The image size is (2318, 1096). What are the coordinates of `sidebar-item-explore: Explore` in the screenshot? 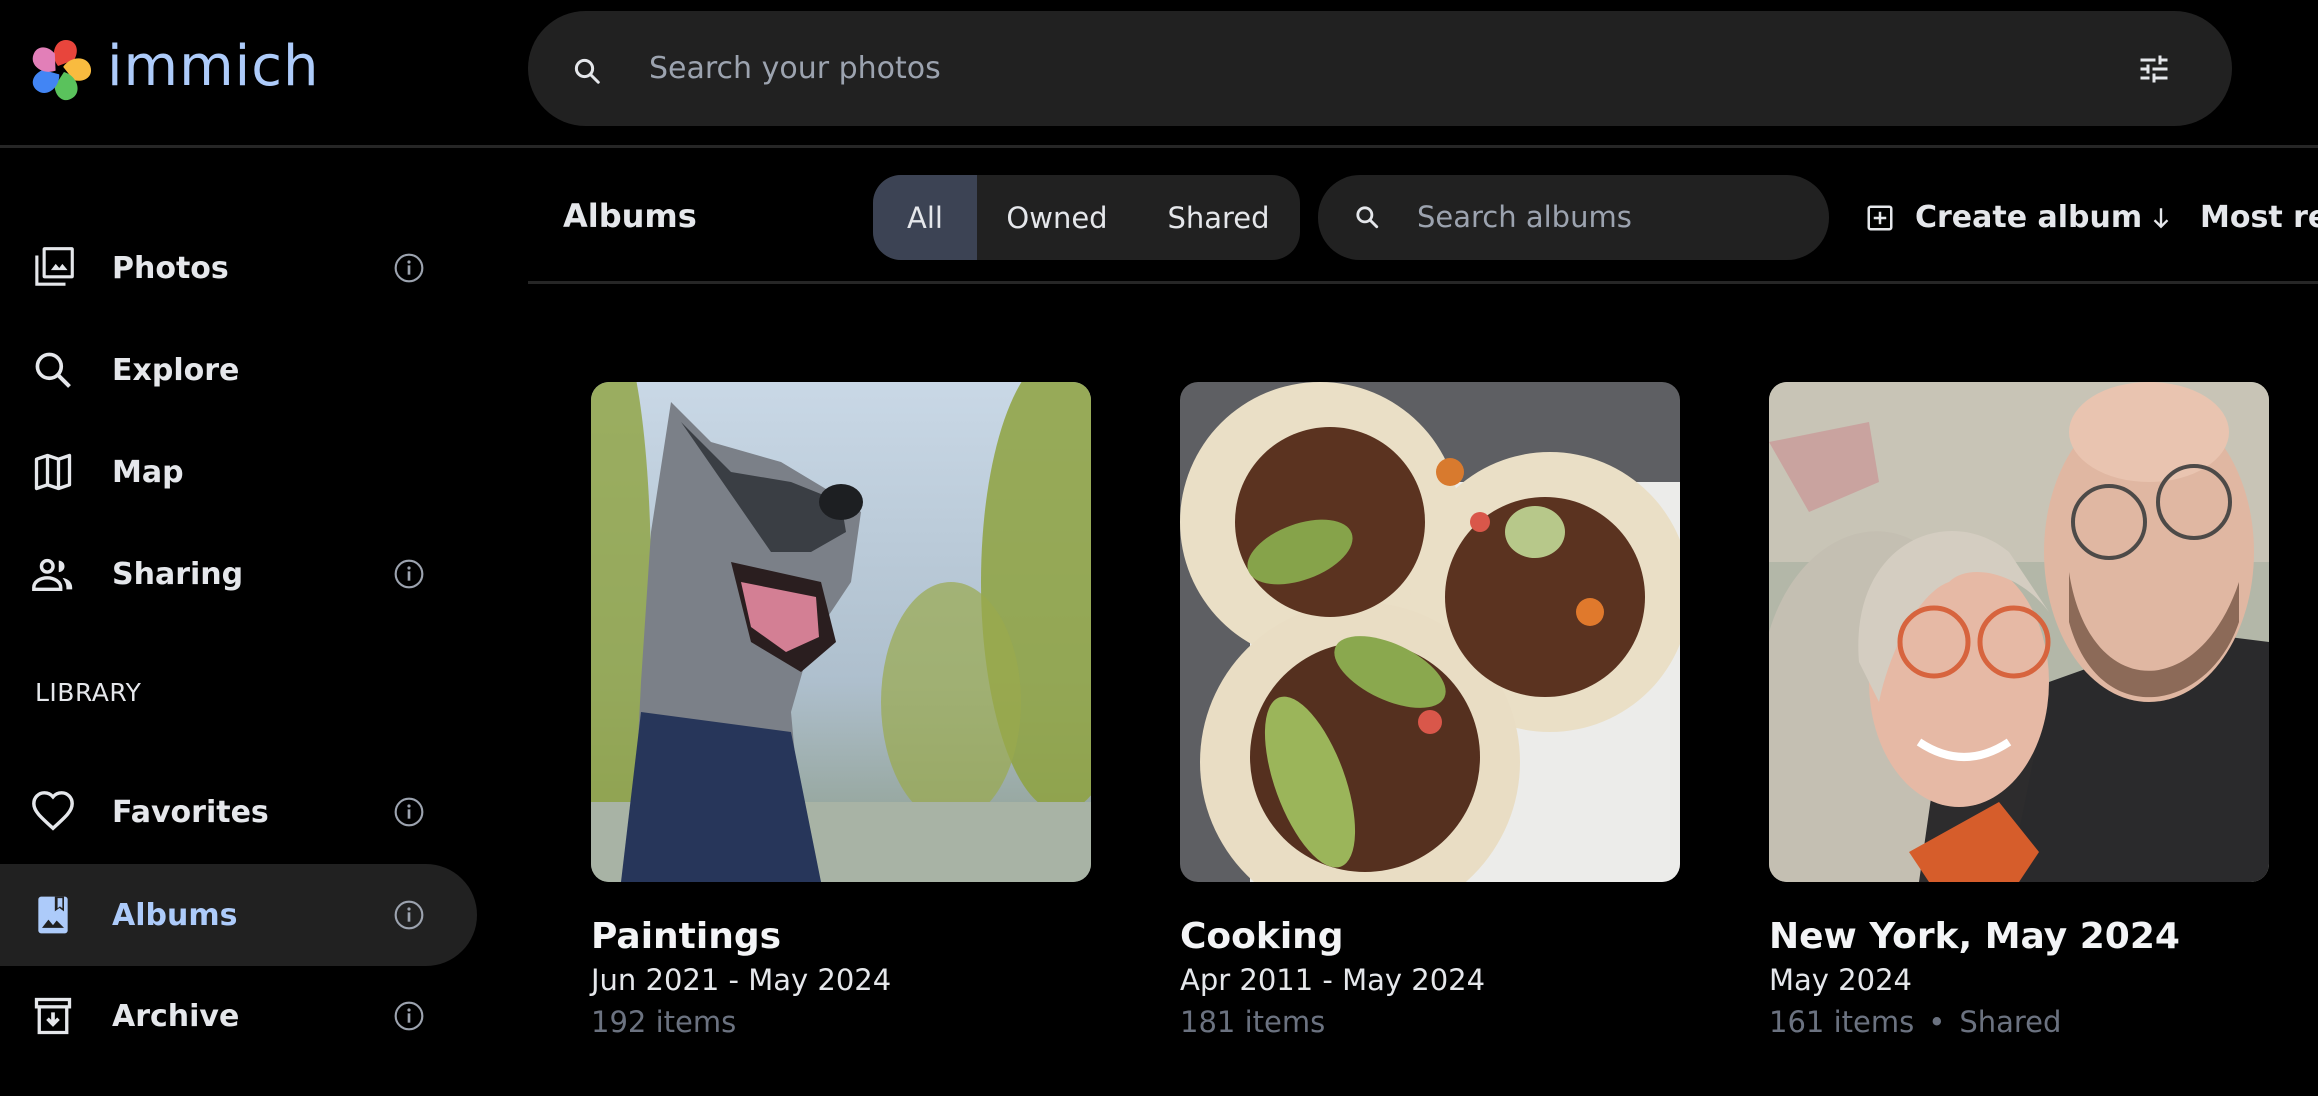 It's located at (238, 370).